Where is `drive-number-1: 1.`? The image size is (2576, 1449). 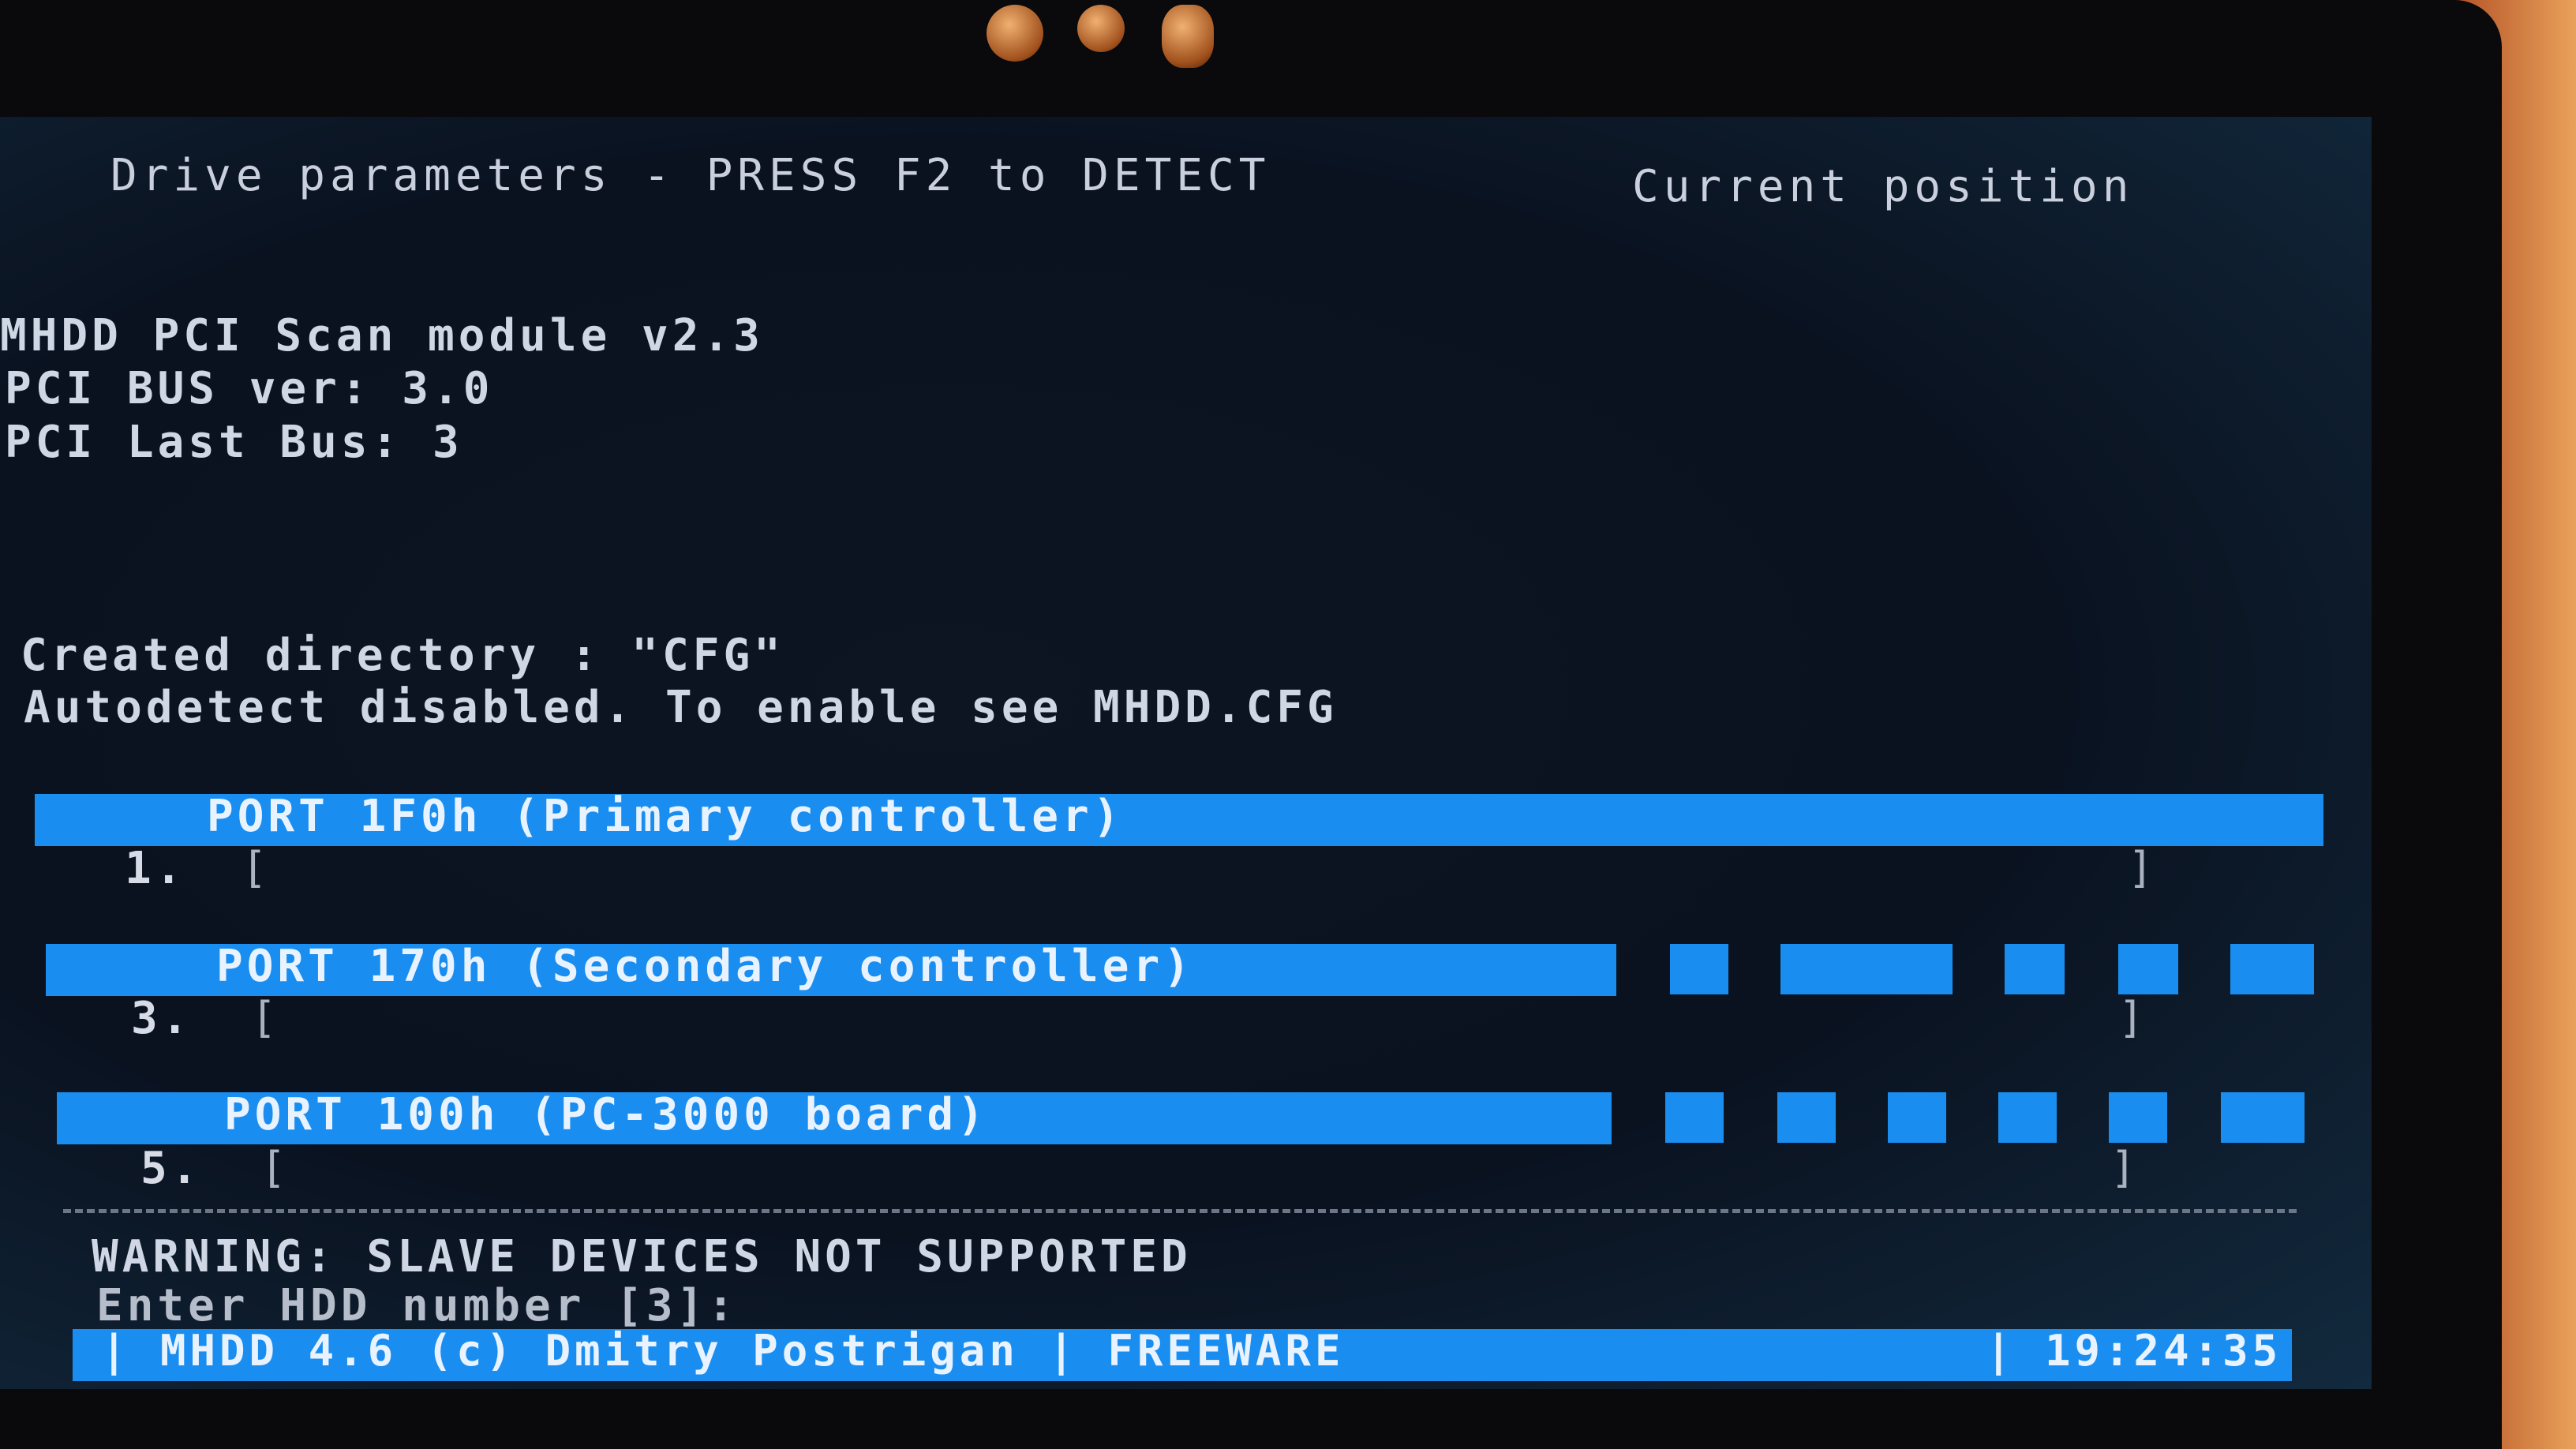
drive-number-1: 1. is located at coordinates (155, 868).